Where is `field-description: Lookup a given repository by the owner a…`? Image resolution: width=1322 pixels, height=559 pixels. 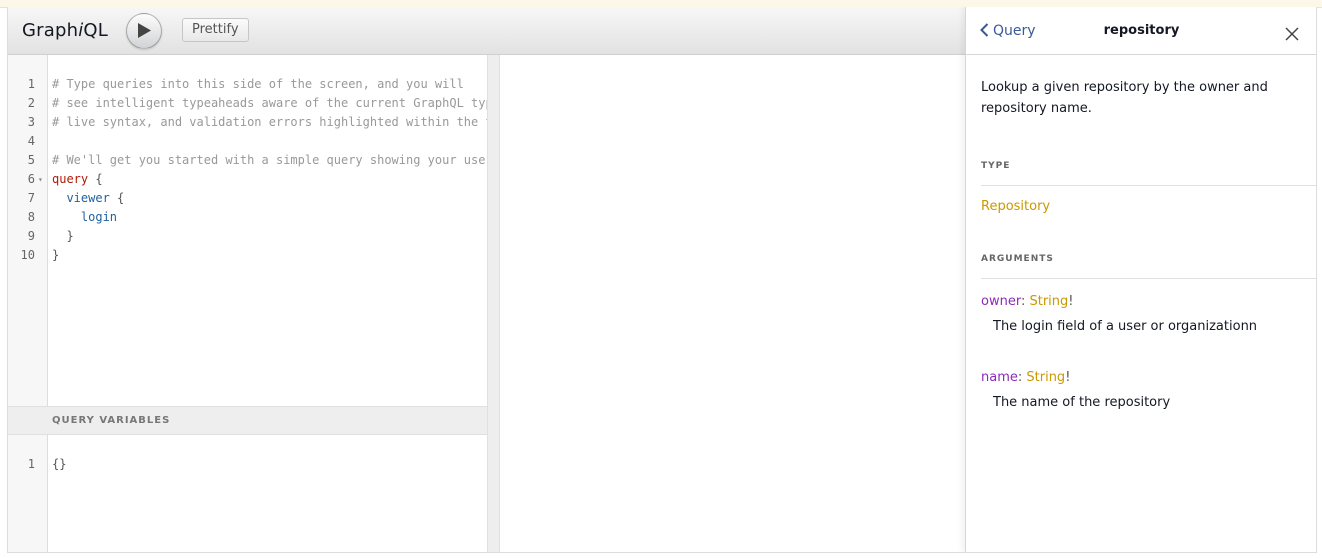
field-description: Lookup a given repository by the owner a… is located at coordinates (1124, 98).